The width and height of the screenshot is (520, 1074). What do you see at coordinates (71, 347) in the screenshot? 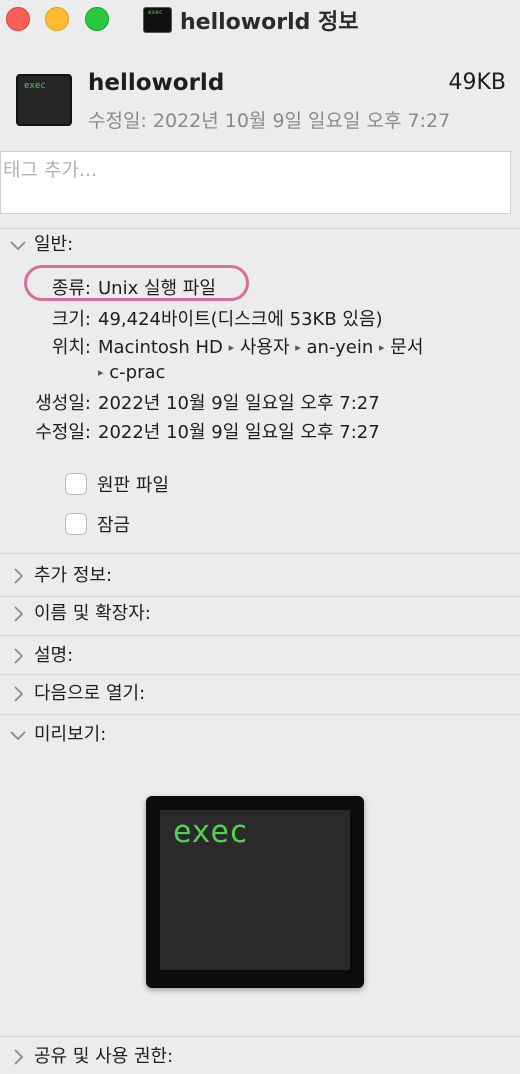
I see `where-label: 위치:` at bounding box center [71, 347].